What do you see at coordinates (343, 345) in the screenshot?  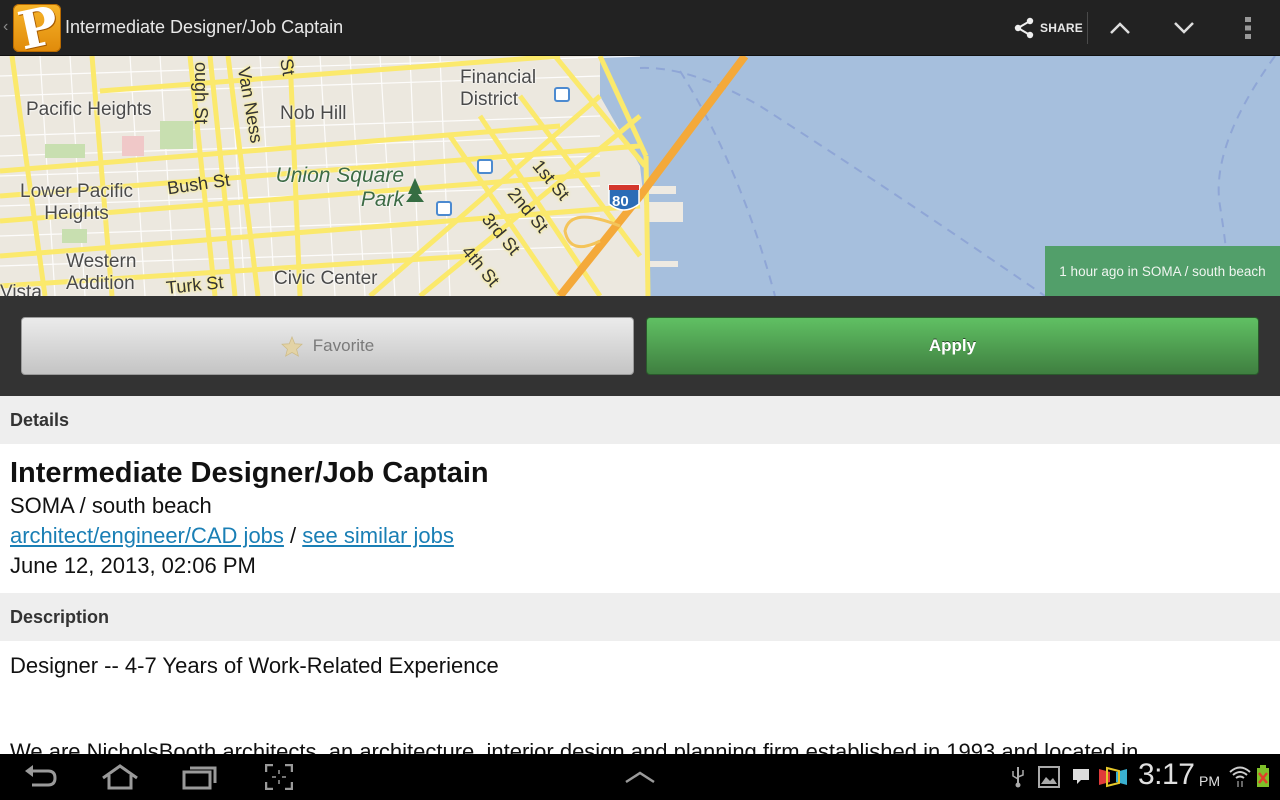 I see `favorite-label: Favorite` at bounding box center [343, 345].